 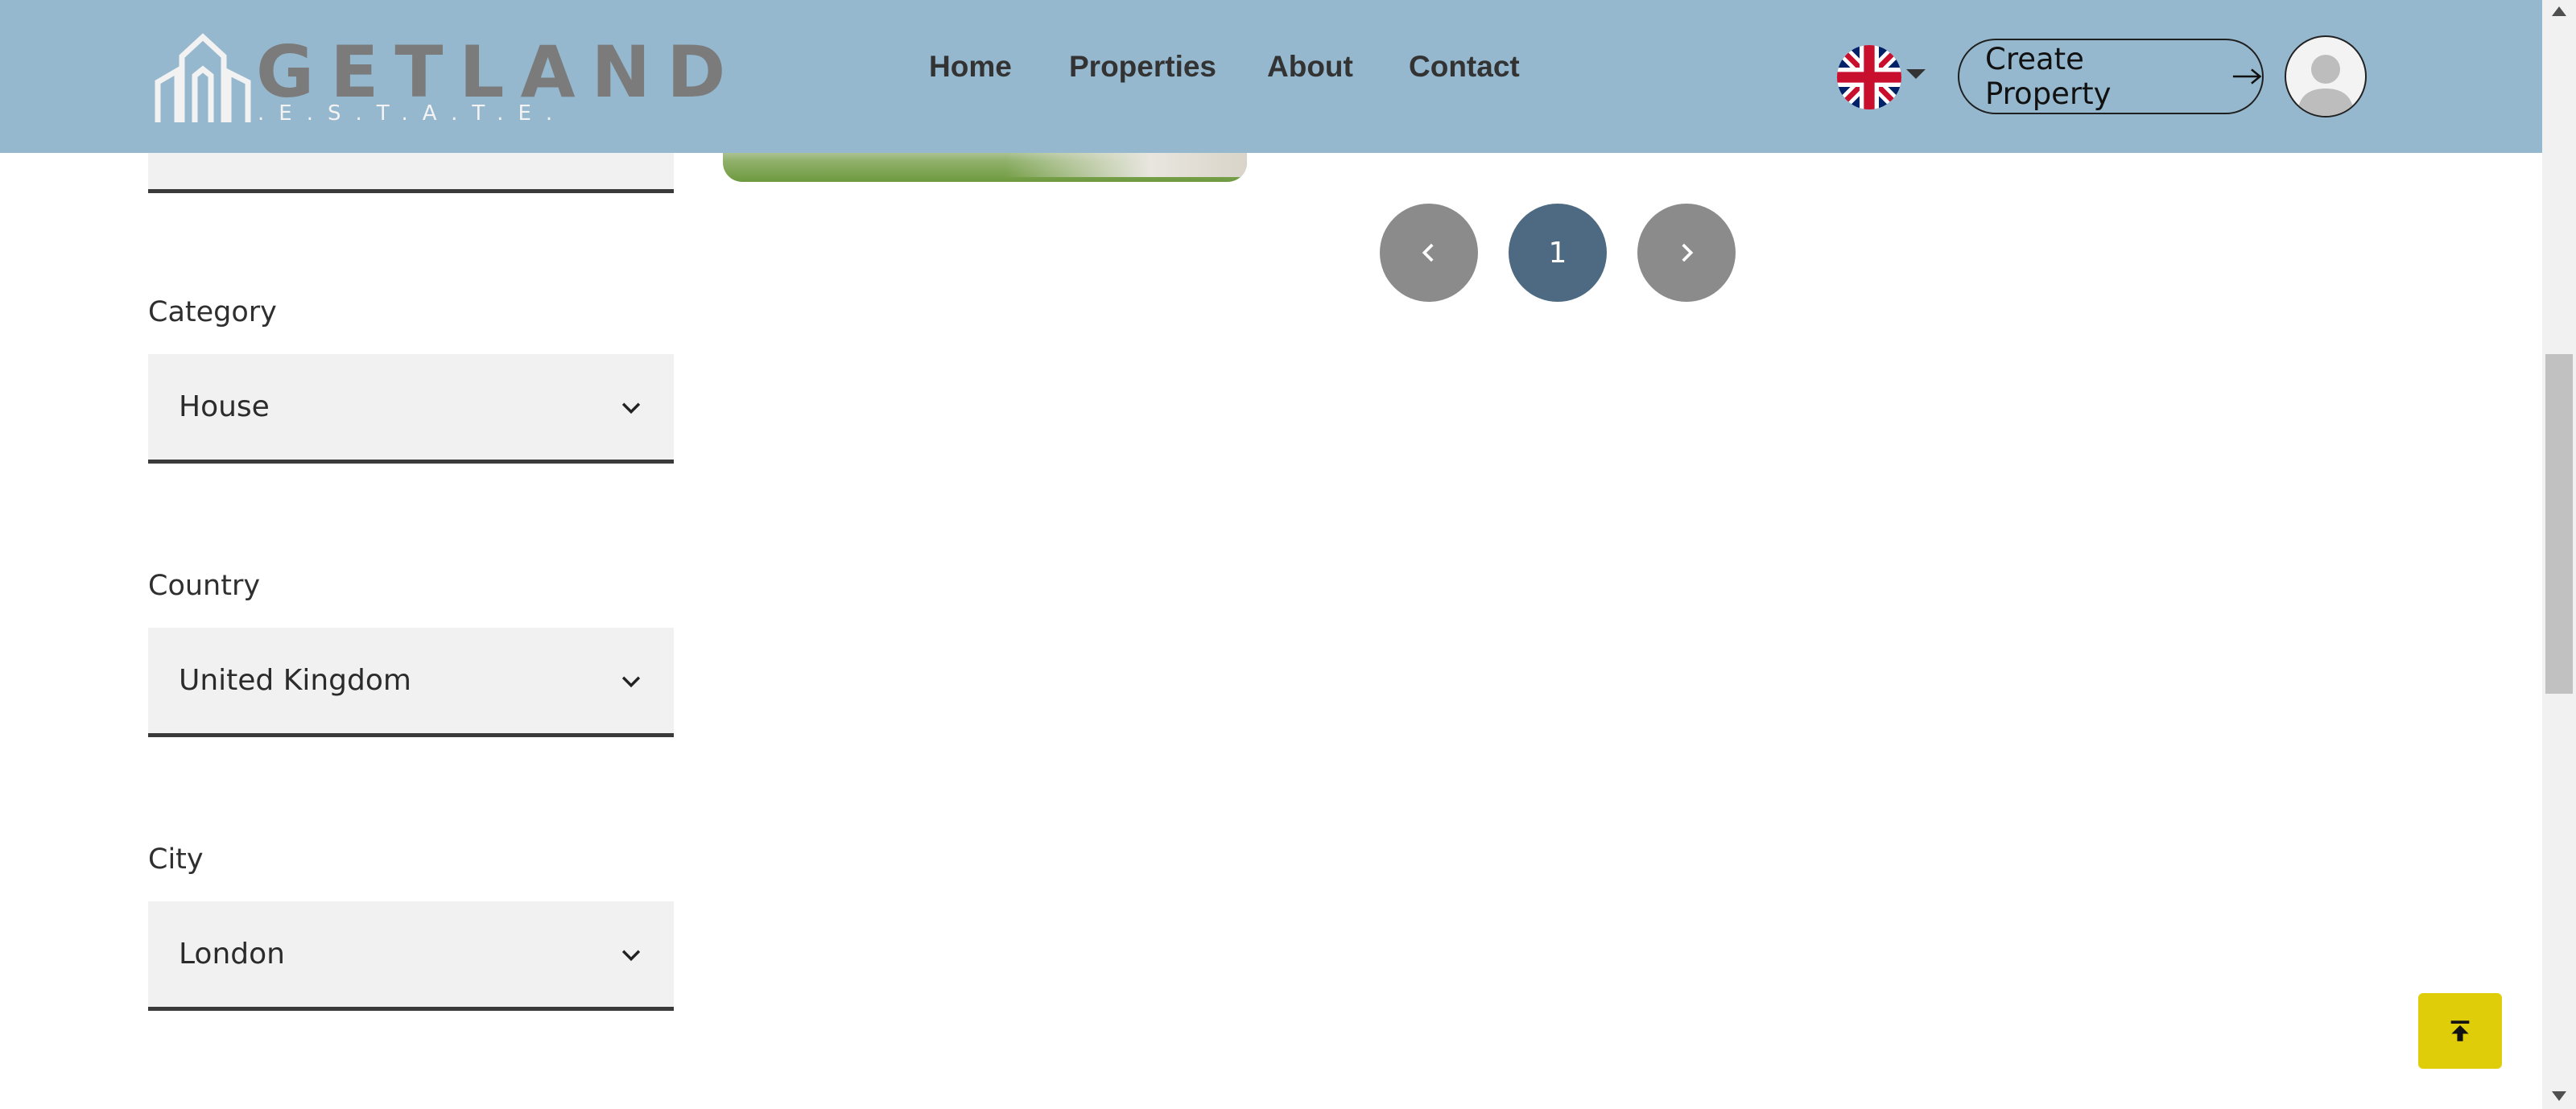 What do you see at coordinates (2048, 76) in the screenshot?
I see `create-property-label: Create Property` at bounding box center [2048, 76].